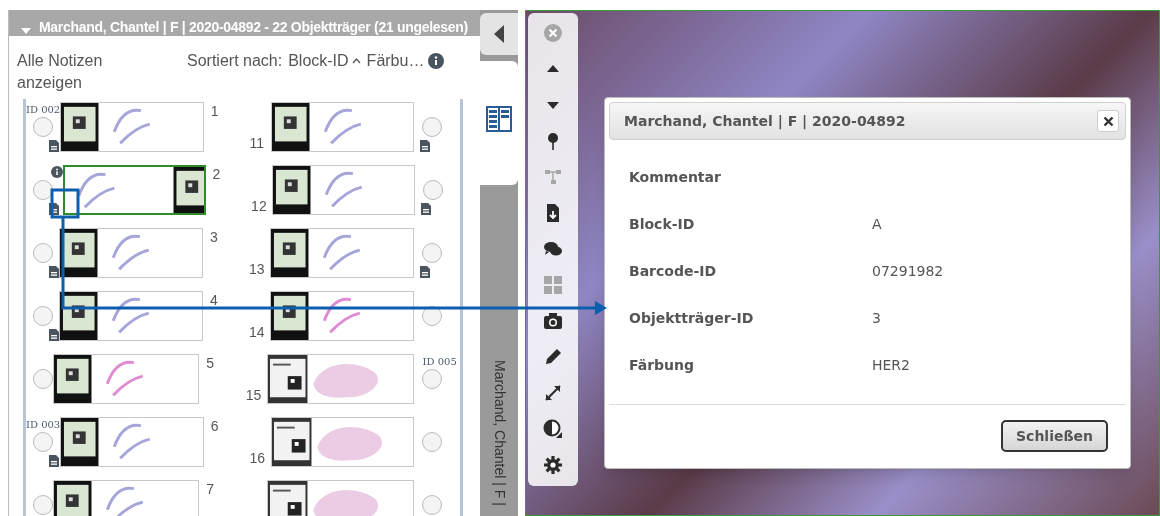  I want to click on close-icon, so click(1108, 121).